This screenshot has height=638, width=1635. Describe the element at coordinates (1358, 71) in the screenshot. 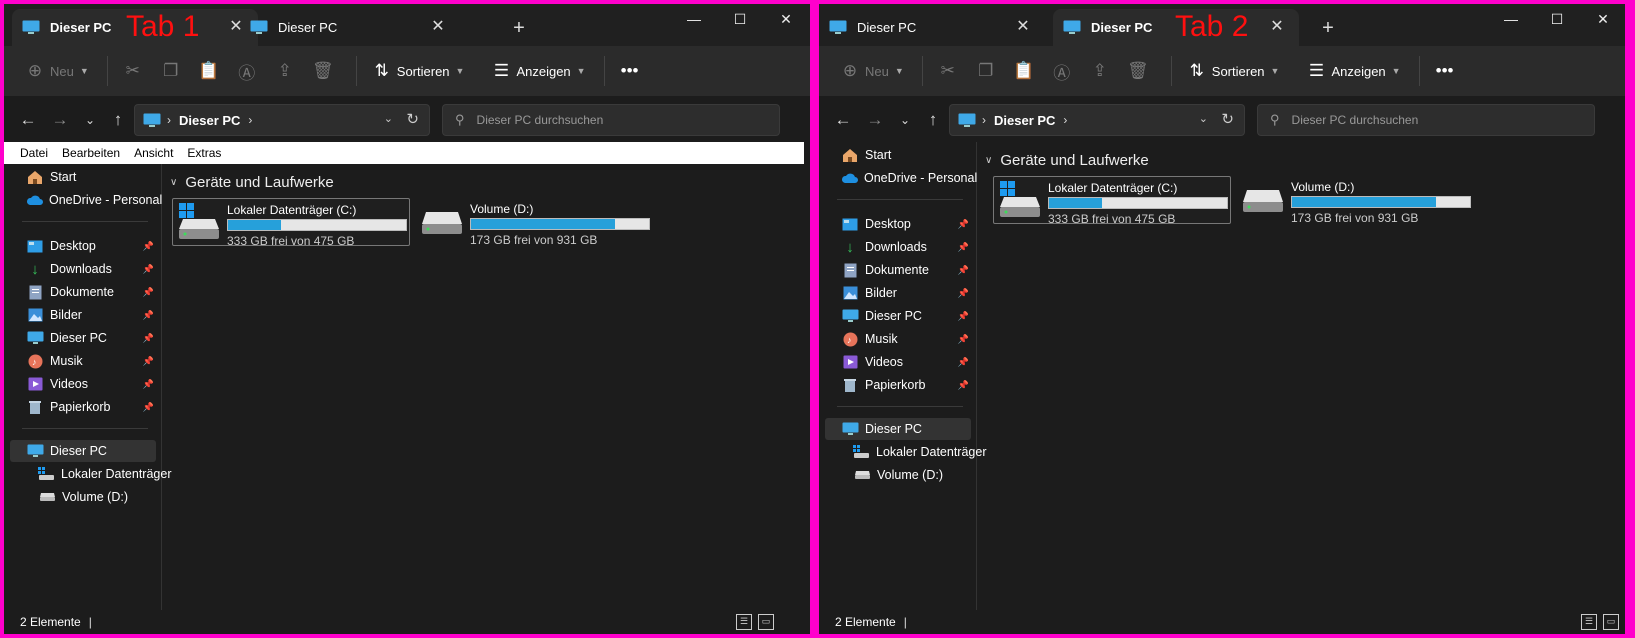

I see `view-label: Anzeigen` at that location.